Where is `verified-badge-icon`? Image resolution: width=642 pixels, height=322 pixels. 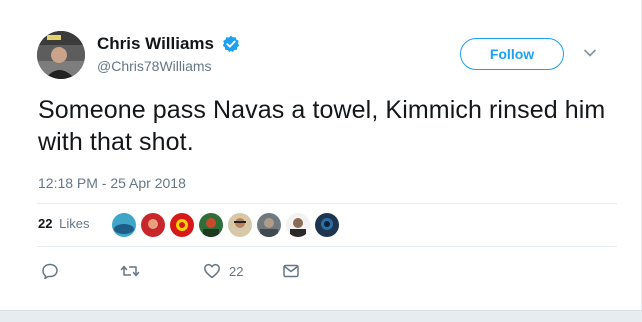 verified-badge-icon is located at coordinates (231, 44).